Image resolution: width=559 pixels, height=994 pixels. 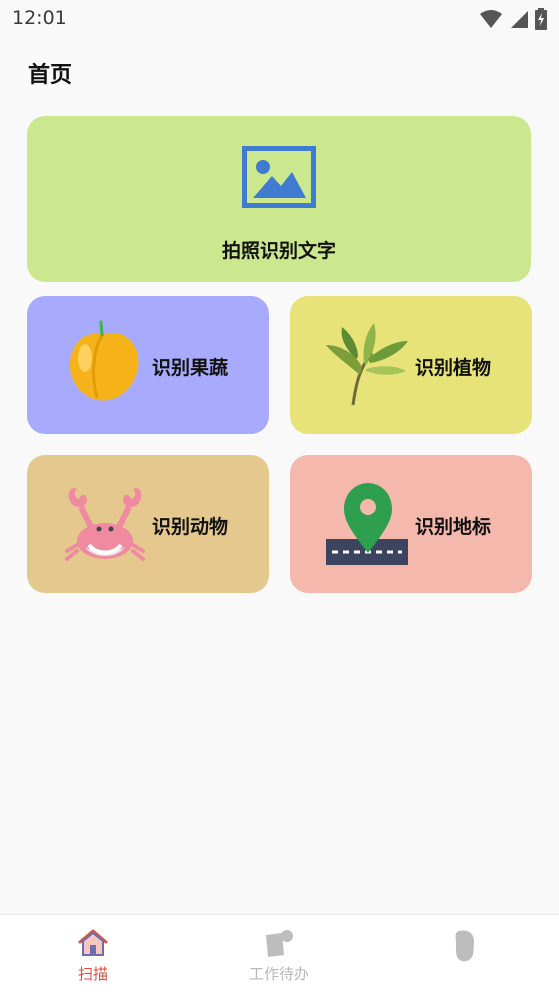 I want to click on animal-label: 识别动物, so click(x=190, y=527).